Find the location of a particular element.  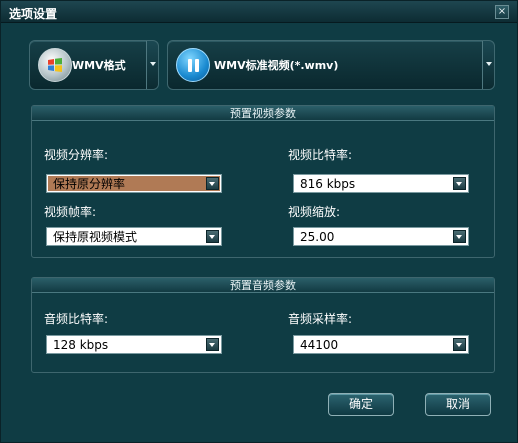

video-zoom-select: 25.00 is located at coordinates (381, 236).